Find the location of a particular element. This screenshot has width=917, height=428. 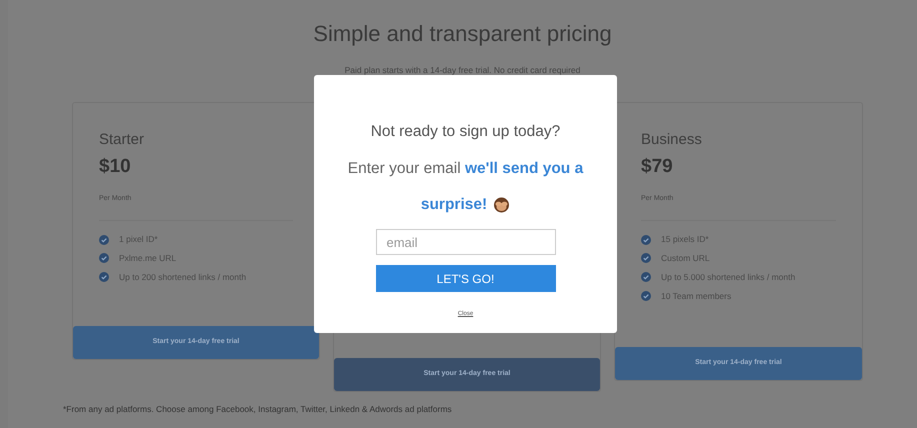

page-subtitle: Paid plan starts with a 14-day free trial. No credit card required is located at coordinates (463, 70).